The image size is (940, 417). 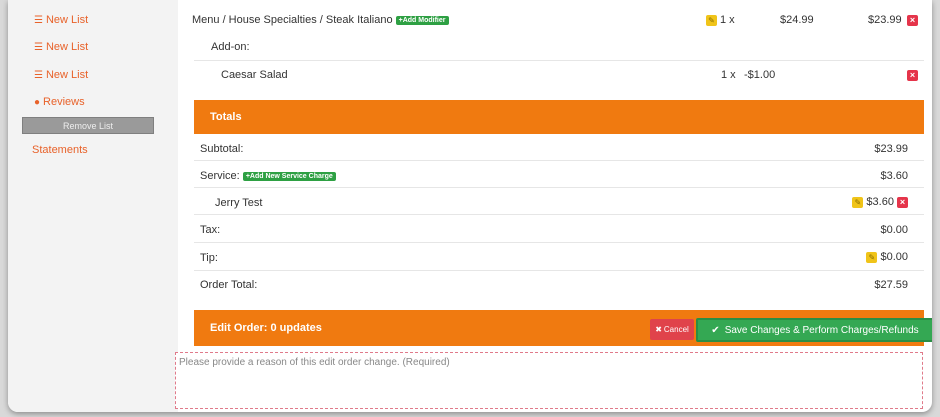 I want to click on item-qty: 1 x, so click(x=727, y=20).